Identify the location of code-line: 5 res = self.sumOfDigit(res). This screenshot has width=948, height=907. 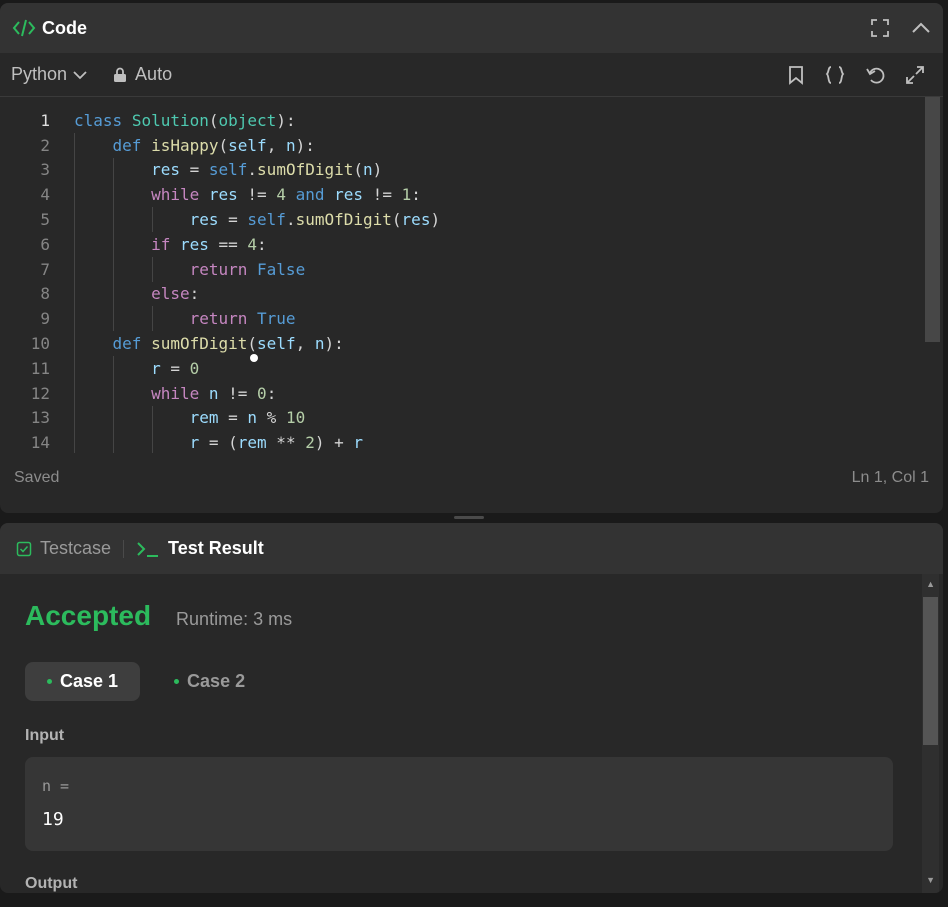
(471, 219).